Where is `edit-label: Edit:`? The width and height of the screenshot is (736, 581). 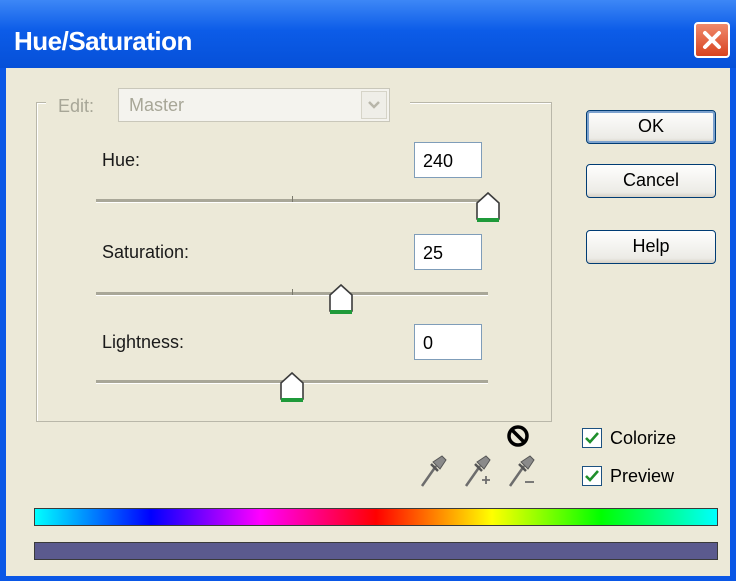
edit-label: Edit: is located at coordinates (76, 106).